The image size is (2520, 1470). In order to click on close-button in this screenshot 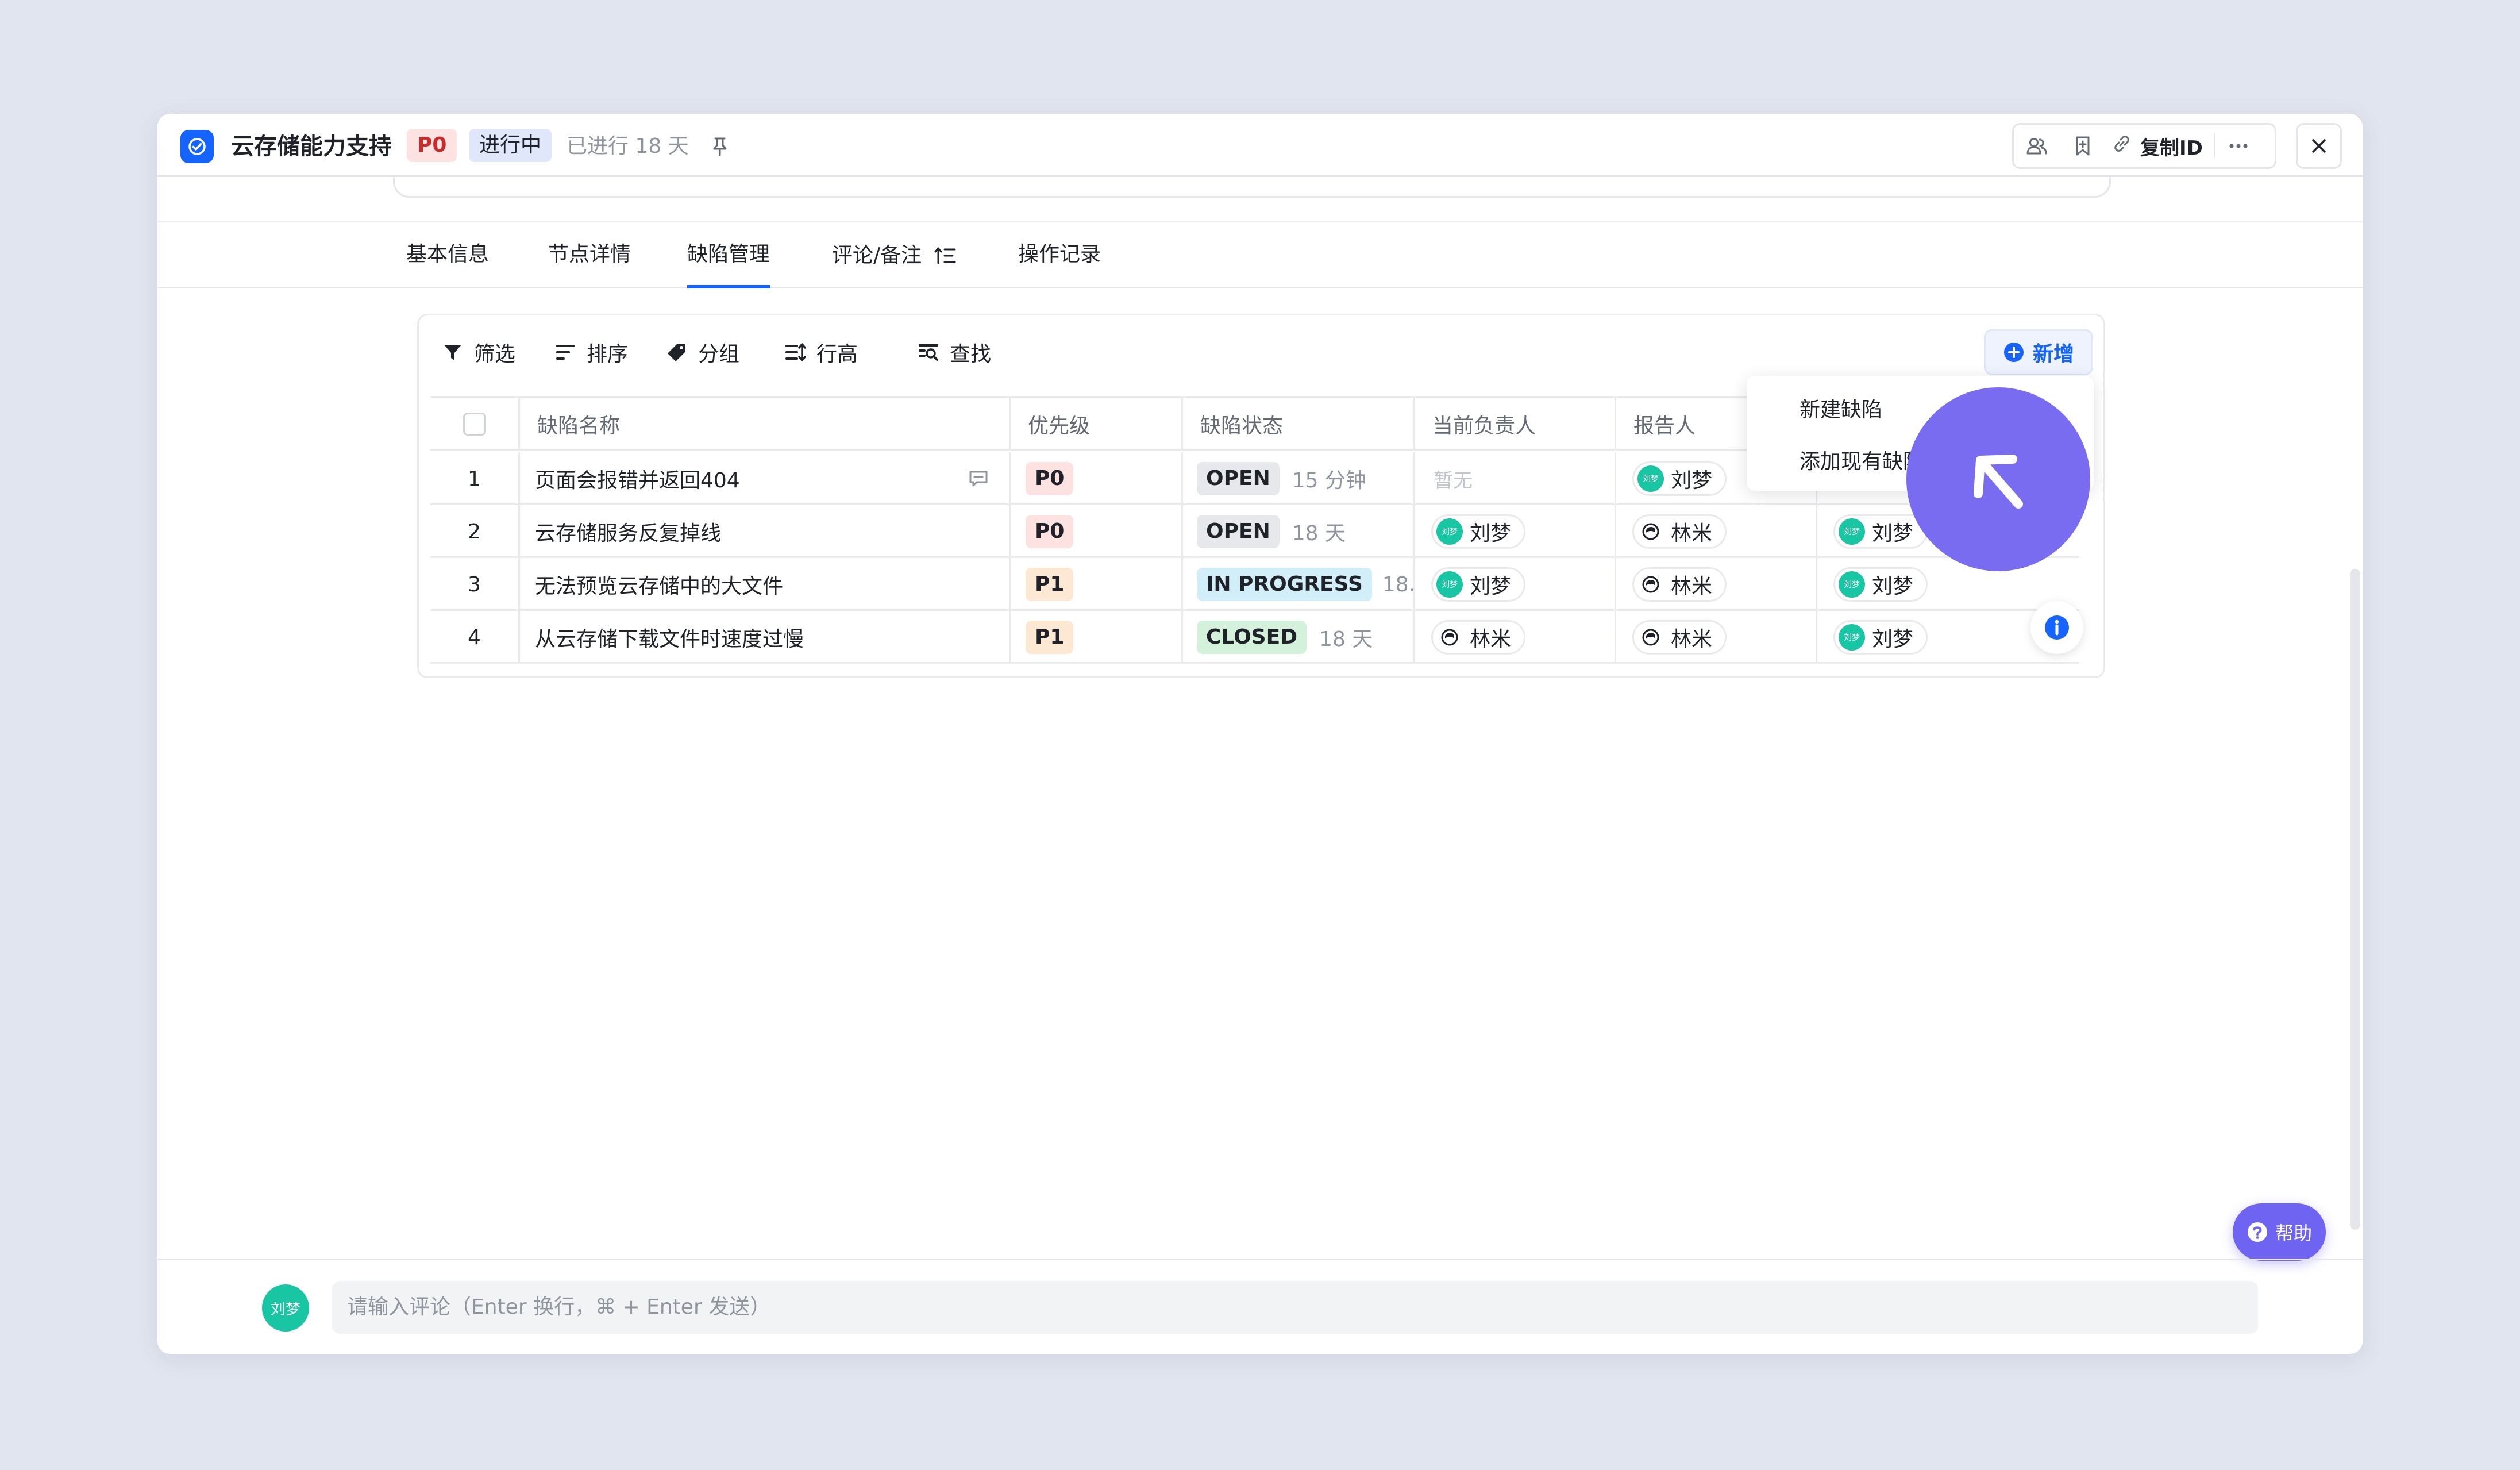, I will do `click(2319, 146)`.